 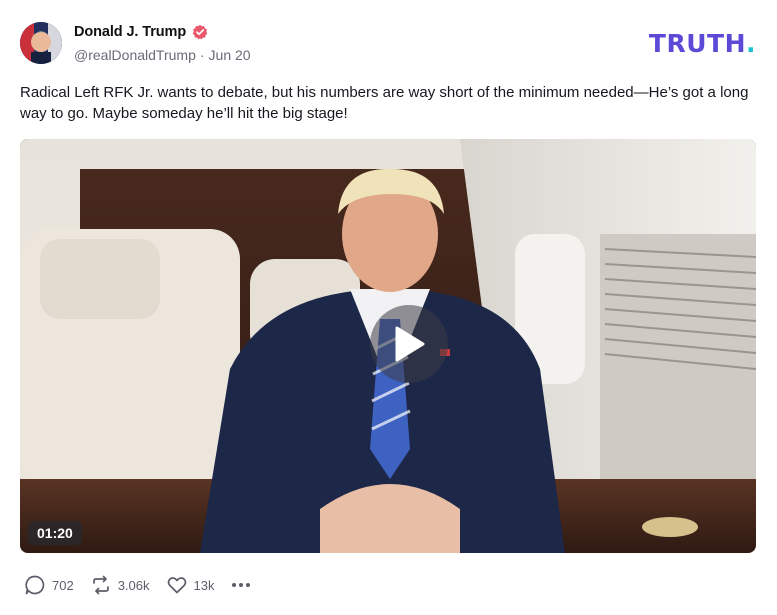 What do you see at coordinates (751, 43) in the screenshot?
I see `logo-period: .` at bounding box center [751, 43].